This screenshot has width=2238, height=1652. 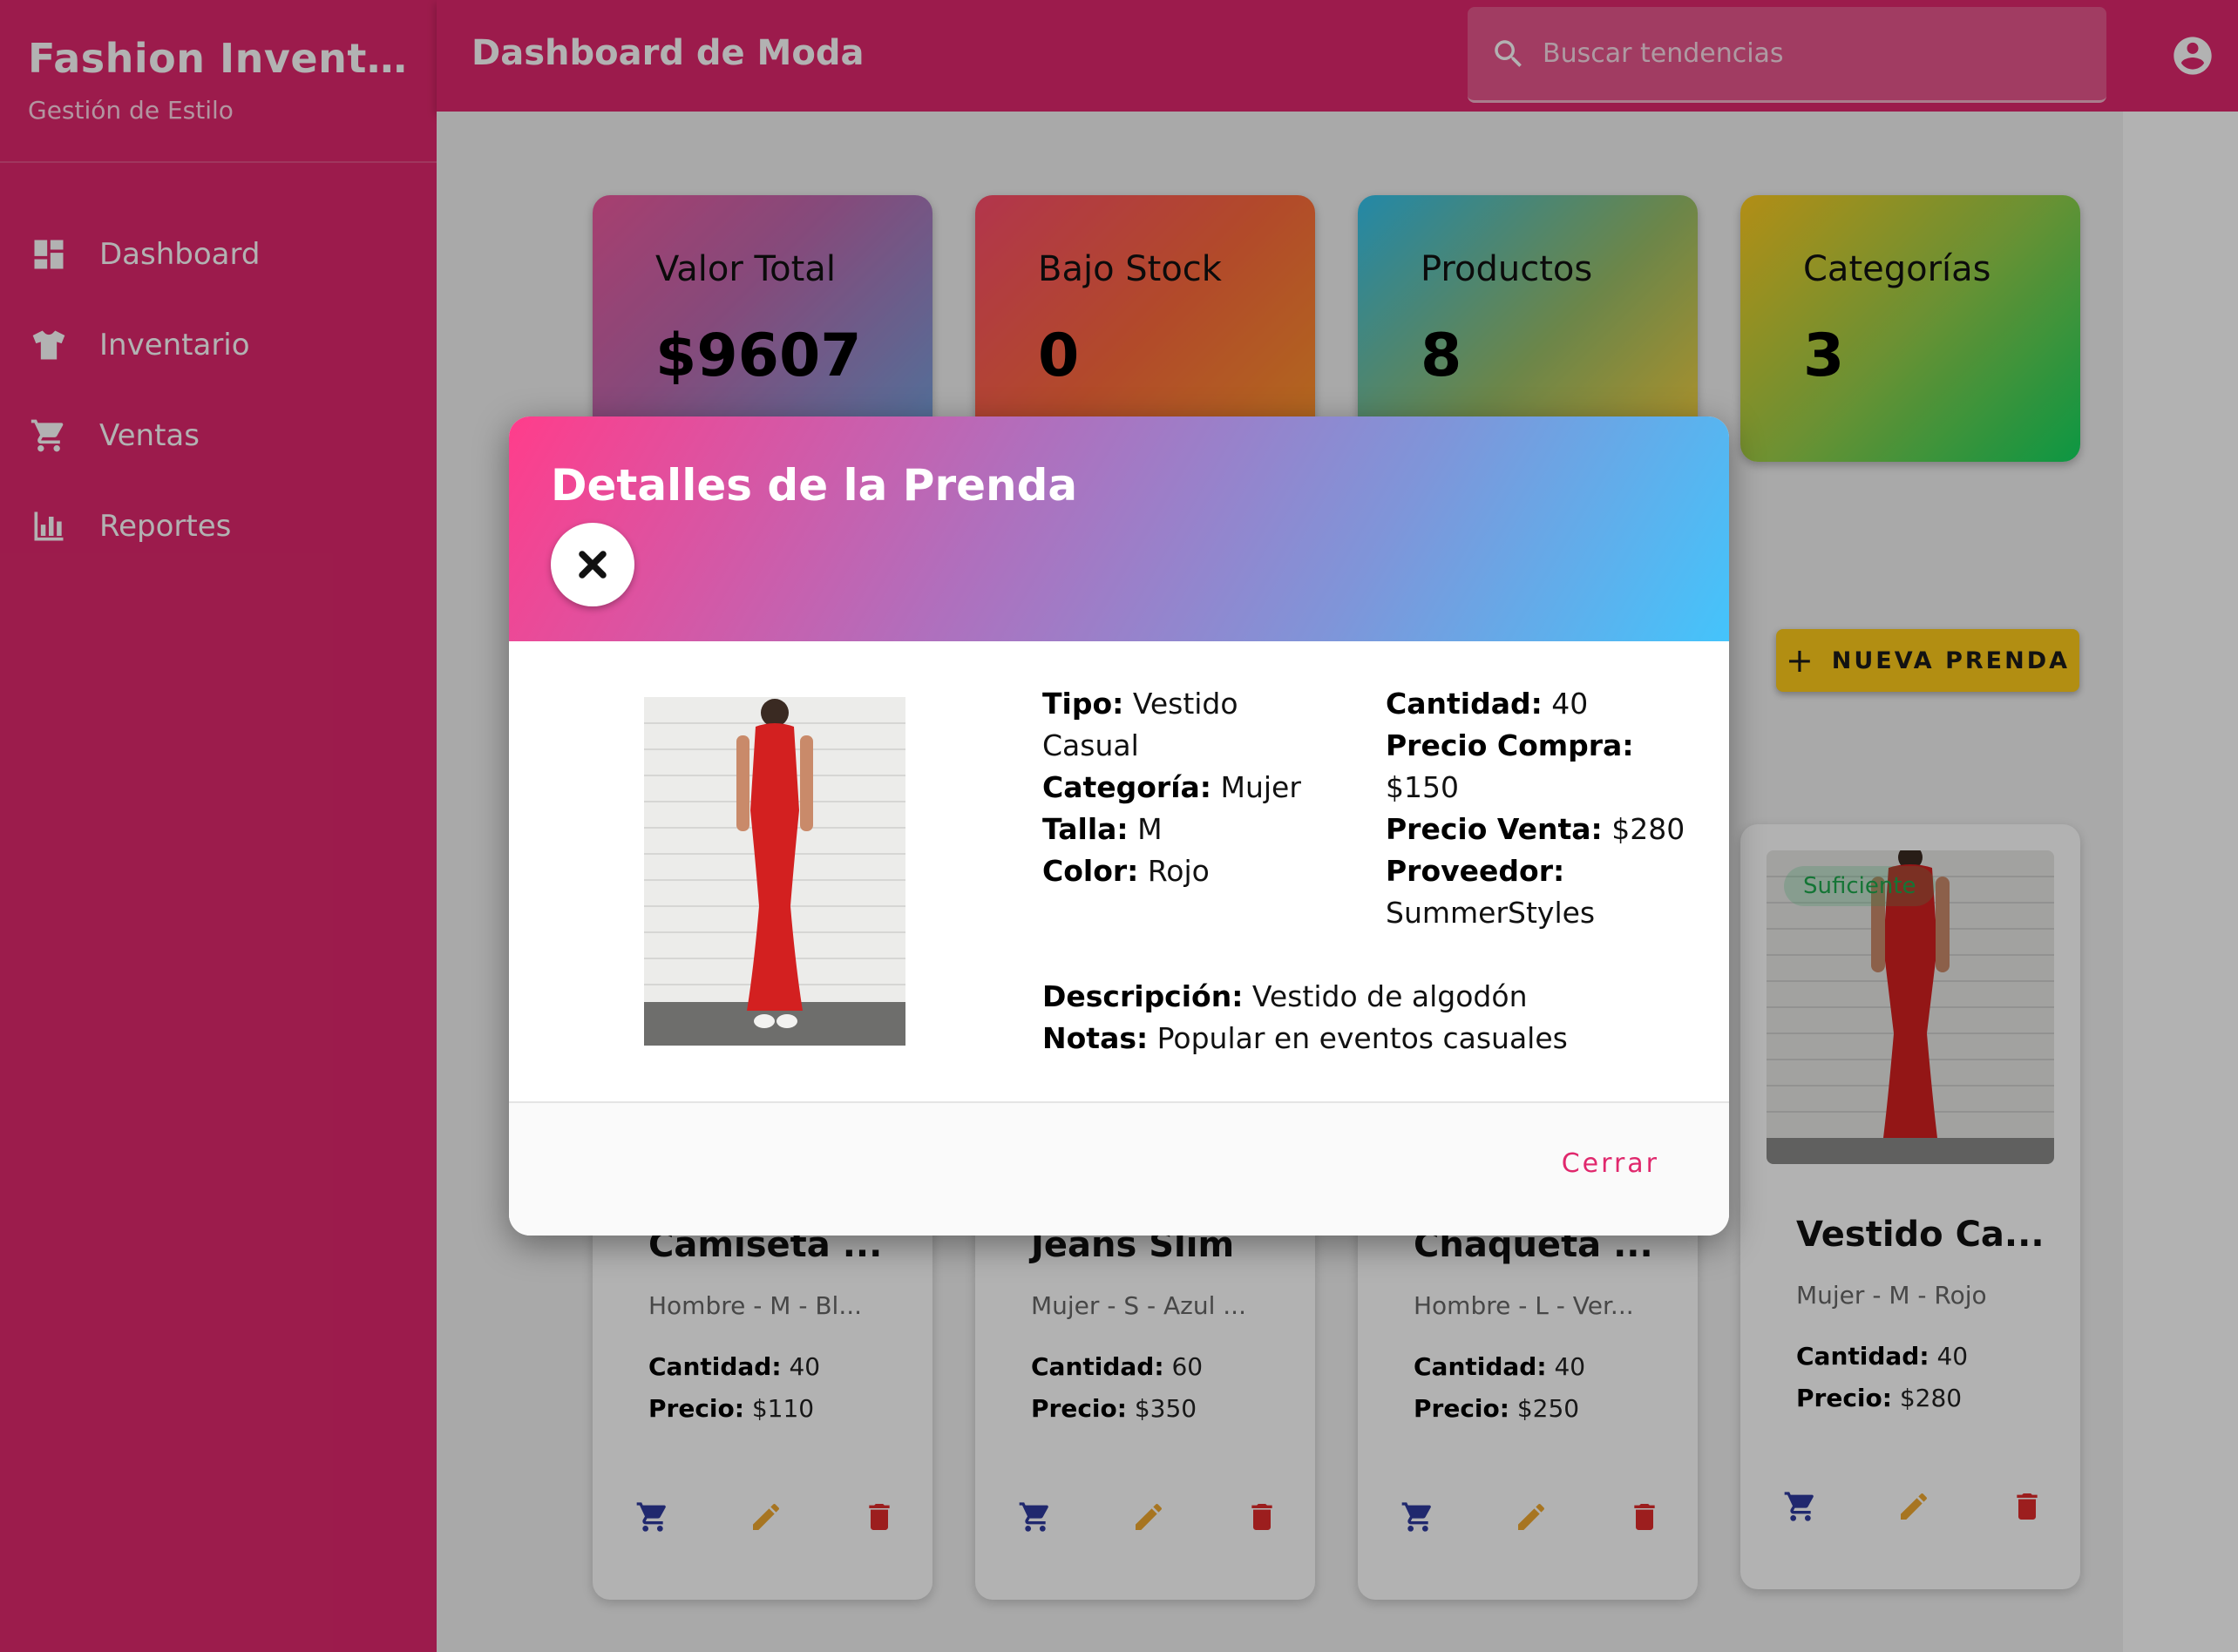 I want to click on detail-proveedor: Proveedor: SummerStyles, so click(x=1491, y=892).